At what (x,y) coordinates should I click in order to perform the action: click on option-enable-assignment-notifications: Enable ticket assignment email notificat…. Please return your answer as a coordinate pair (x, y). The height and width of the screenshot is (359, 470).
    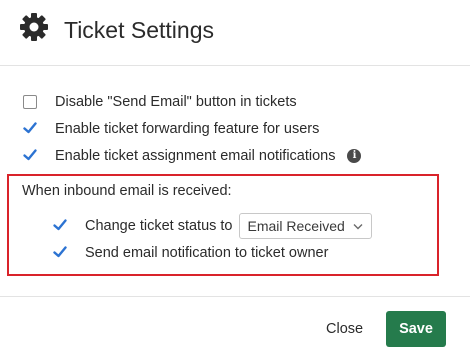
    Looking at the image, I should click on (192, 156).